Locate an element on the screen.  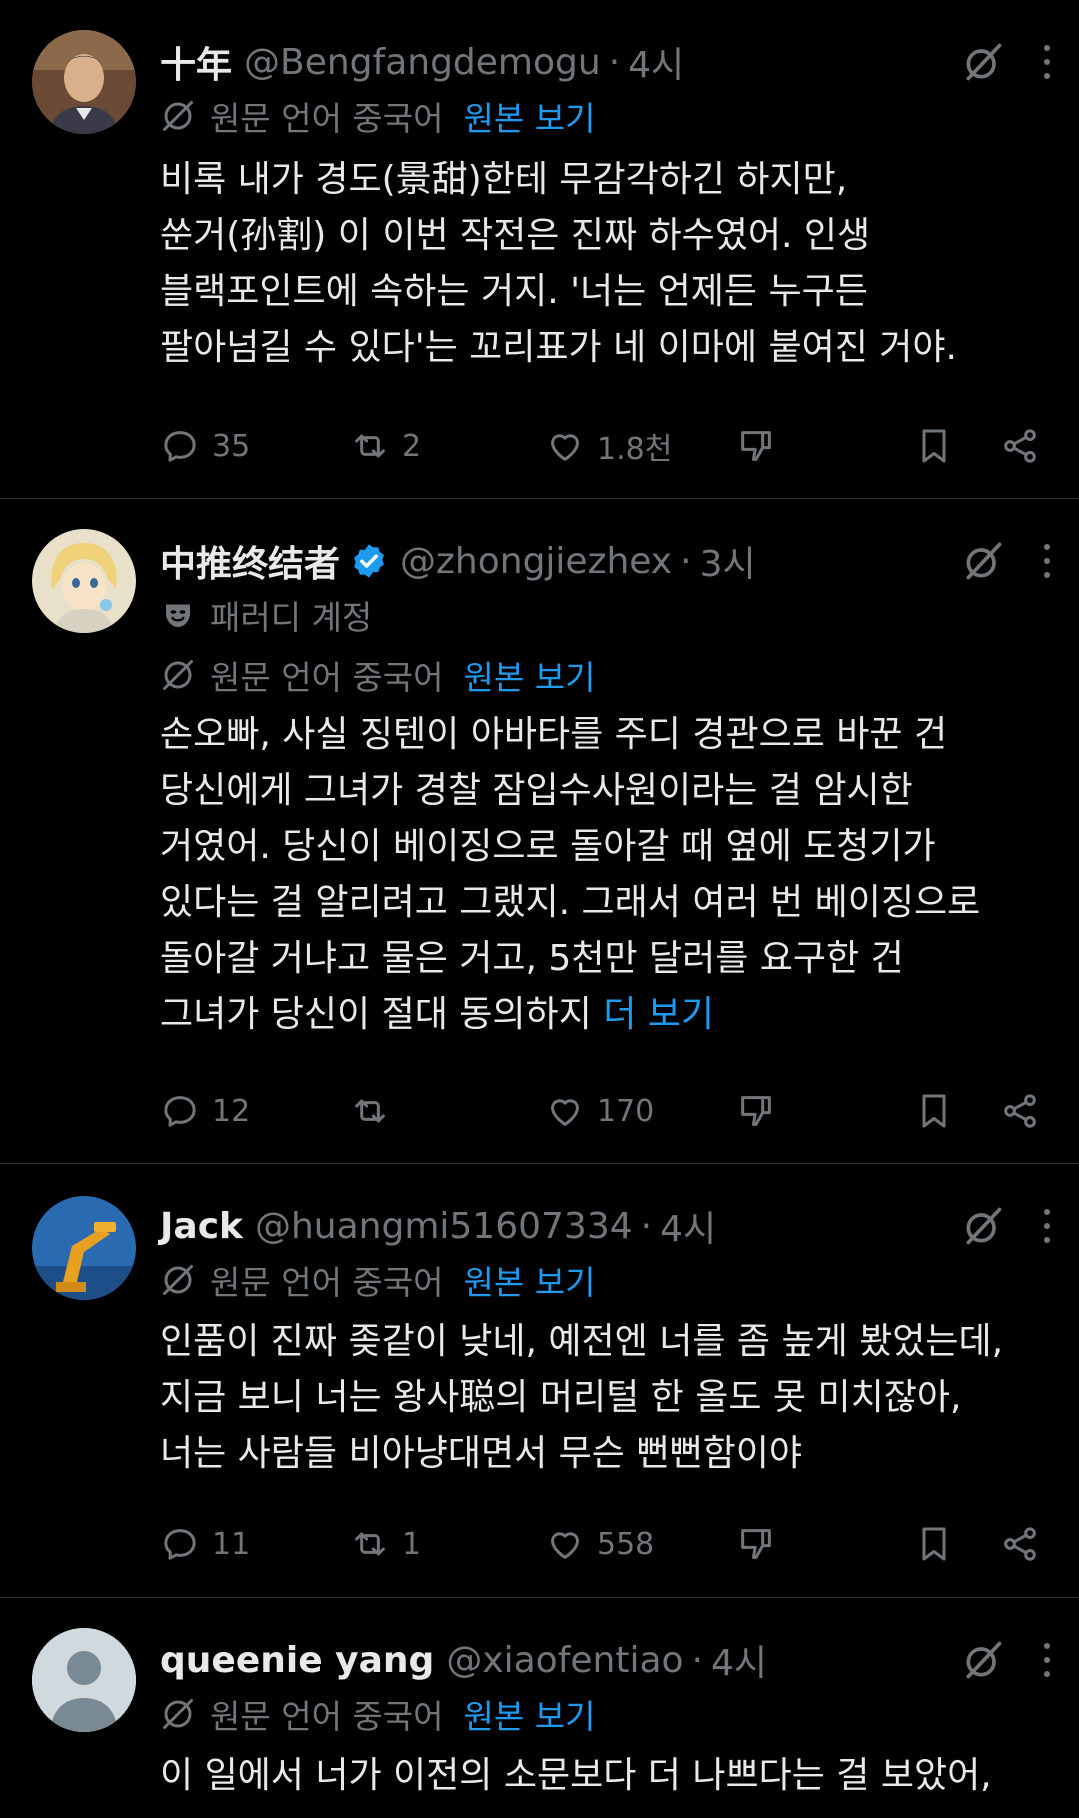
tweet-text-line: 팔아넘길 수 있다'는 꼬리표가 네 이마에 붙여진 거야. is located at coordinates (558, 347).